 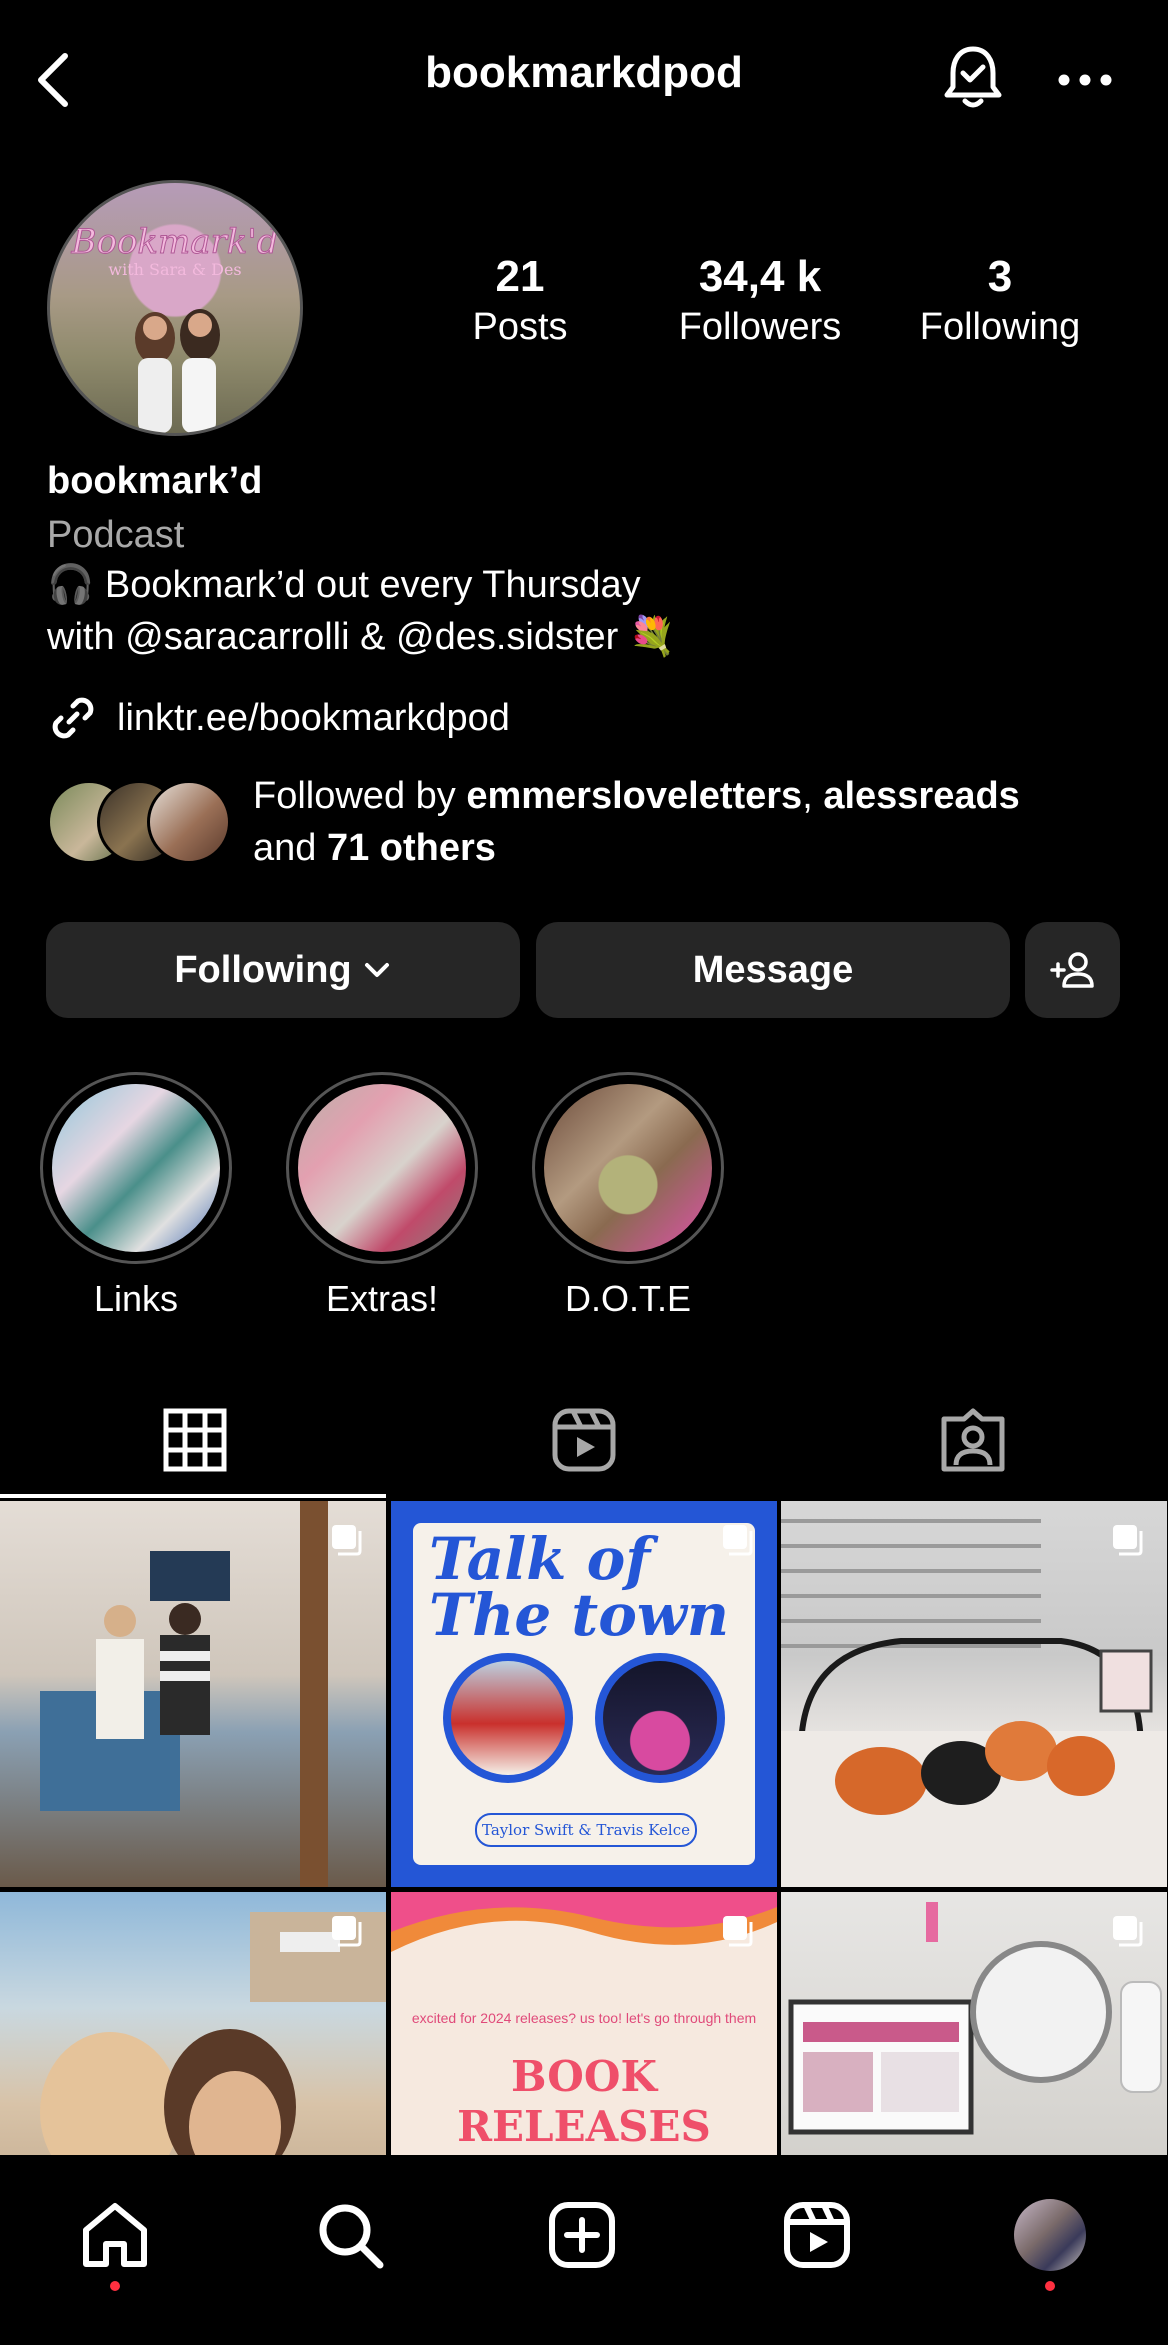 I want to click on followed-by-user-2: alessreads, so click(x=921, y=796).